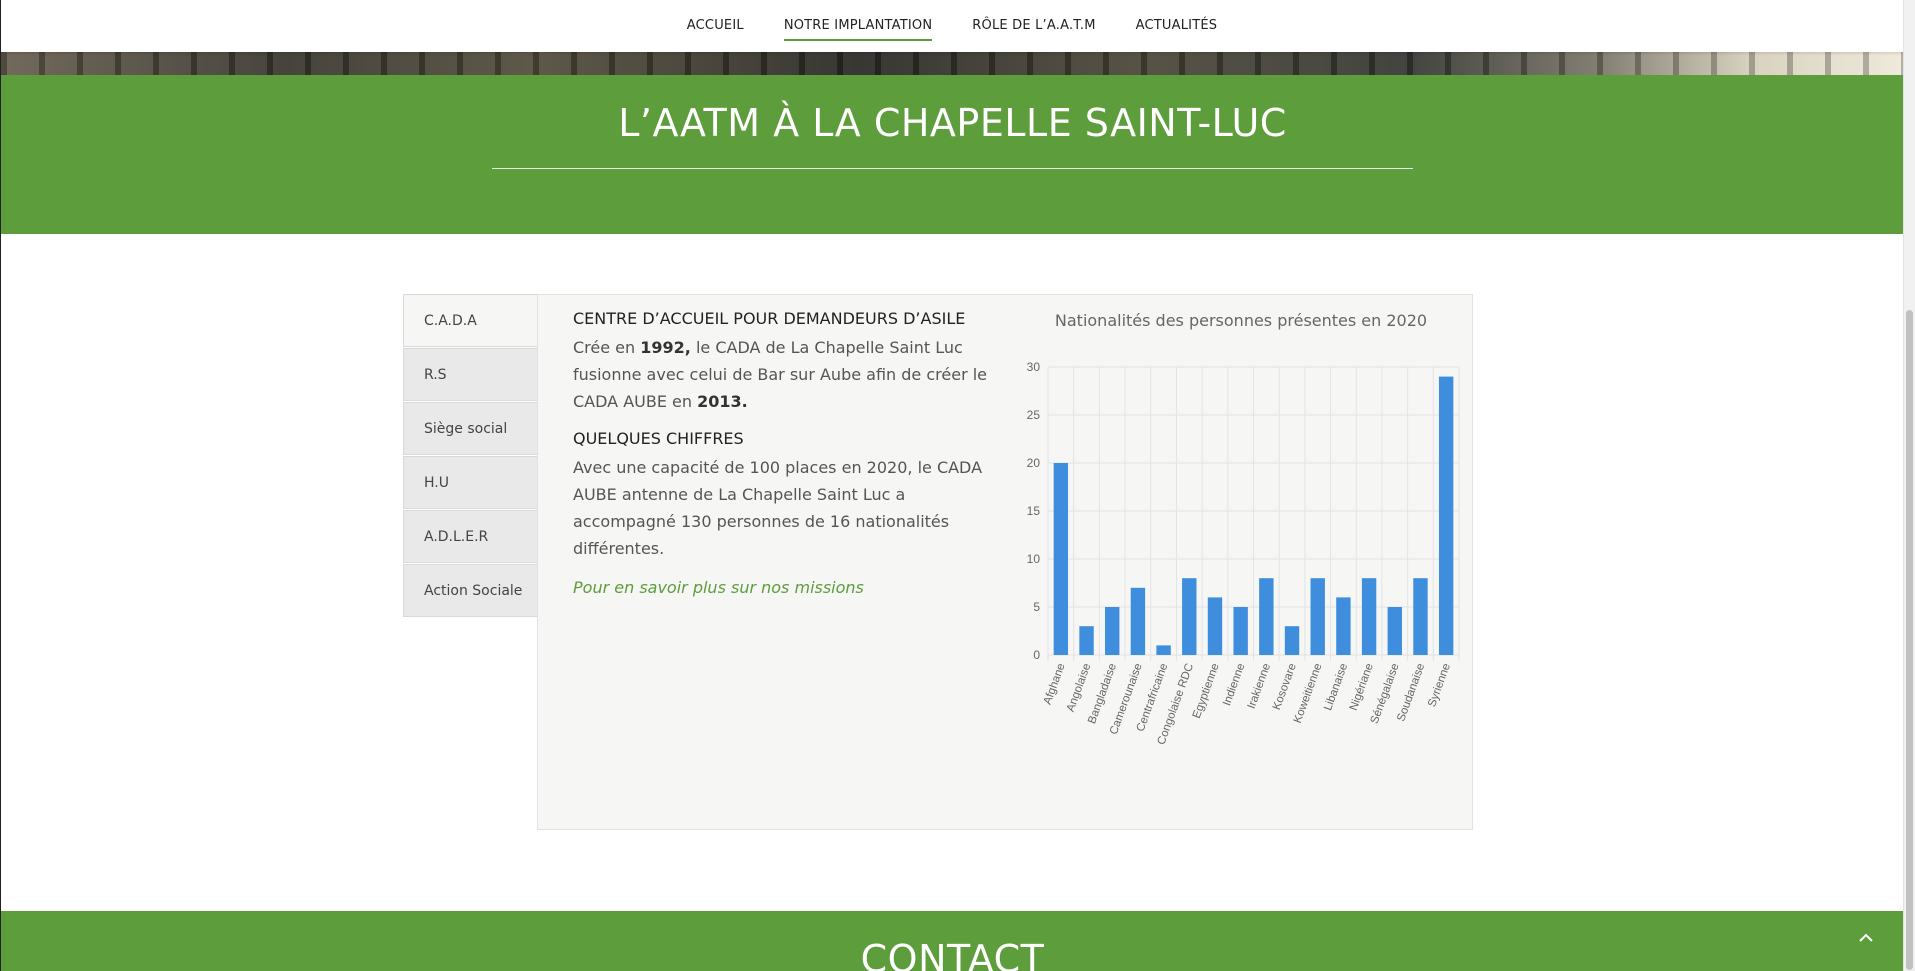 The image size is (1915, 971). I want to click on y-tick-label: 0, so click(1036, 655).